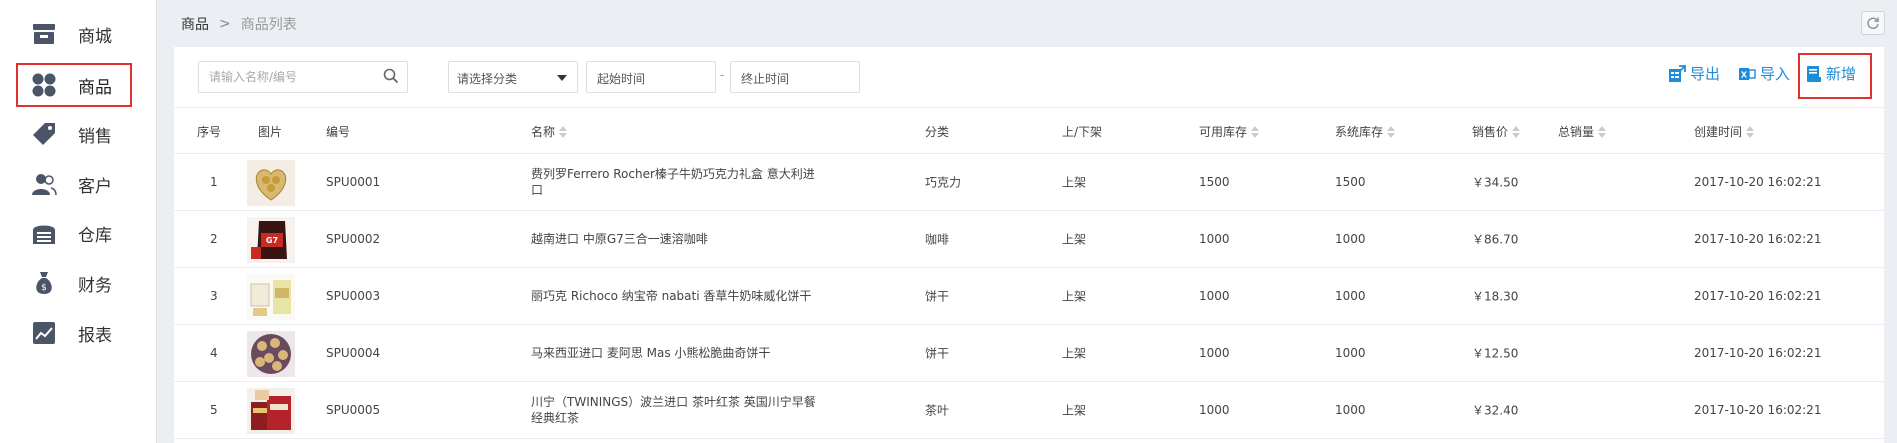 The width and height of the screenshot is (1897, 443). What do you see at coordinates (937, 132) in the screenshot?
I see `column-category: 分类` at bounding box center [937, 132].